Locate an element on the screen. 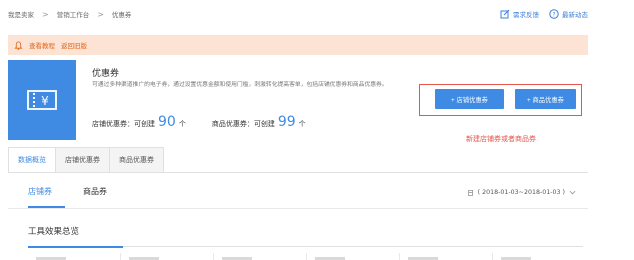  tutorial-link: 查看教程 is located at coordinates (42, 45).